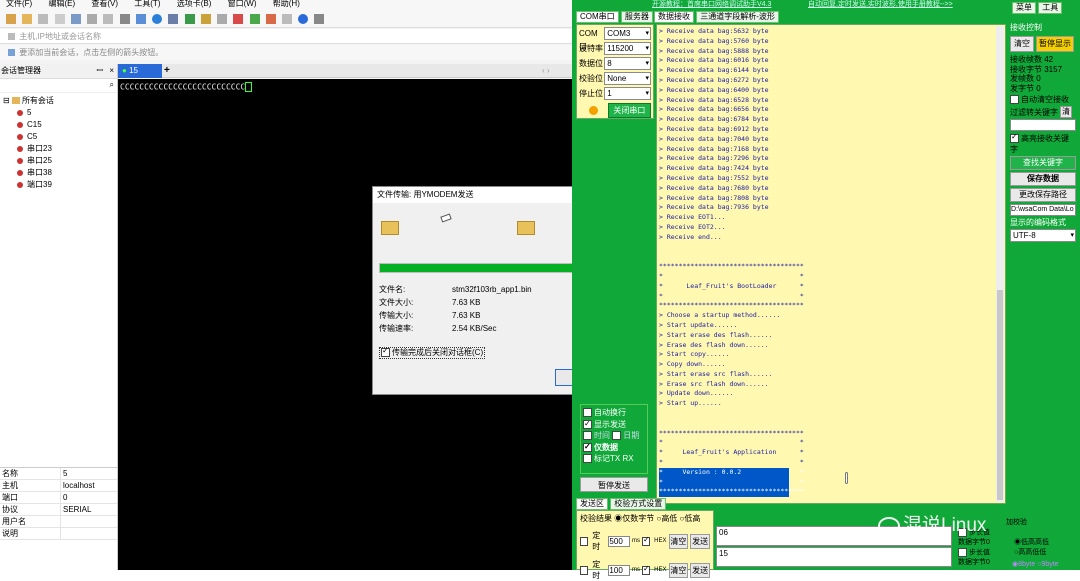  What do you see at coordinates (619, 541) in the screenshot?
I see `interval-input: 500` at bounding box center [619, 541].